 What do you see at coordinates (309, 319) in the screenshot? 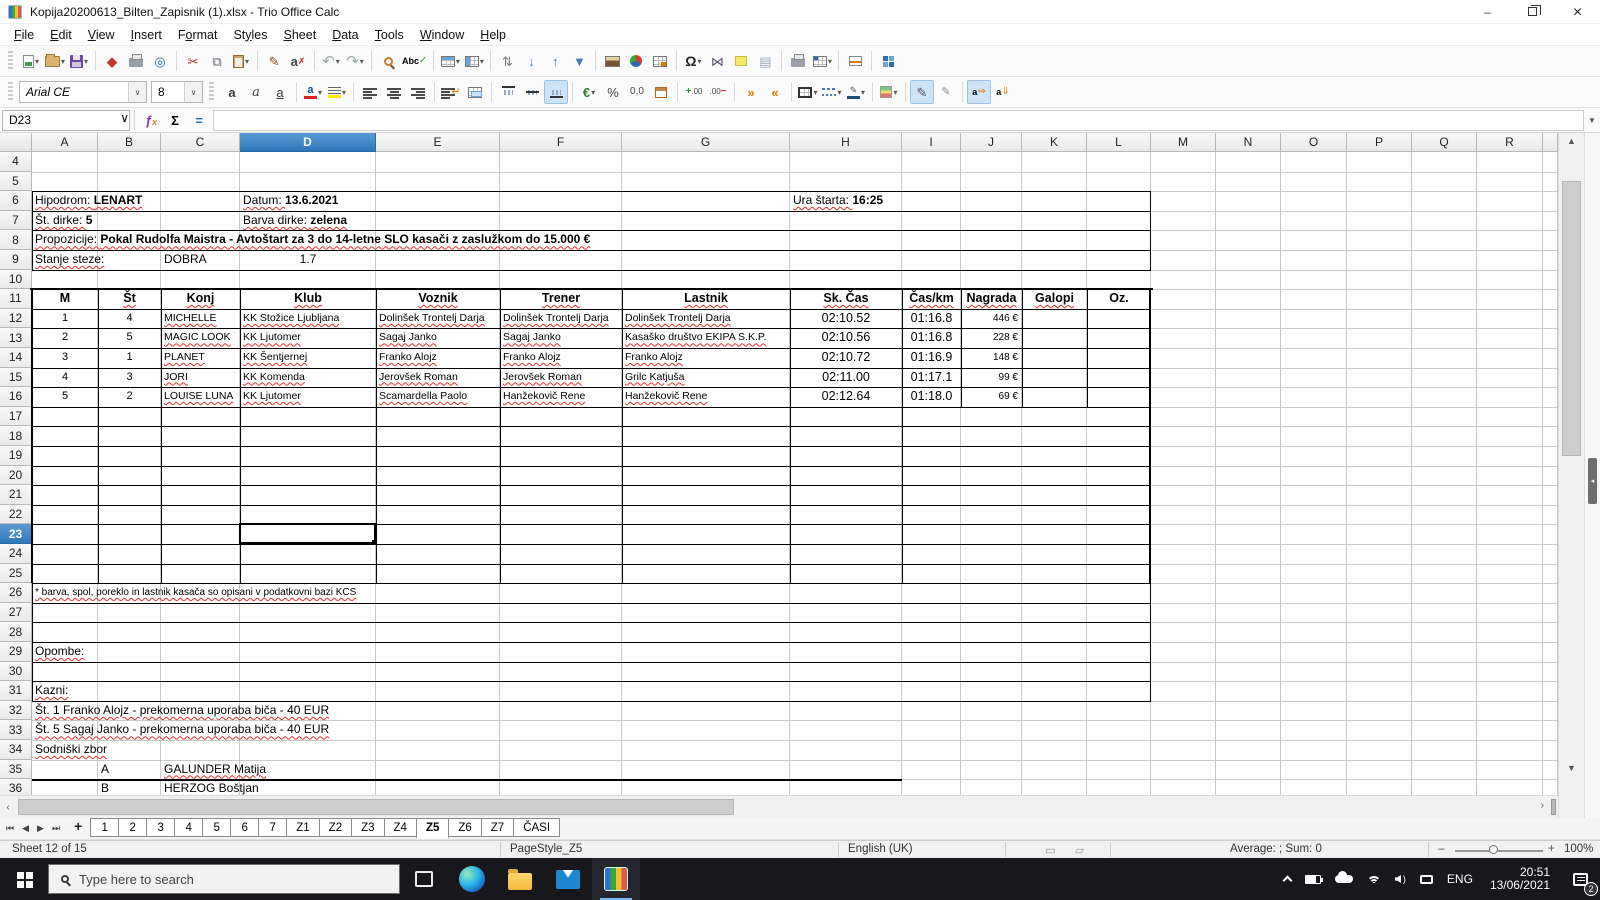
I see `cell-D12: KK Stožice Ljubljana` at bounding box center [309, 319].